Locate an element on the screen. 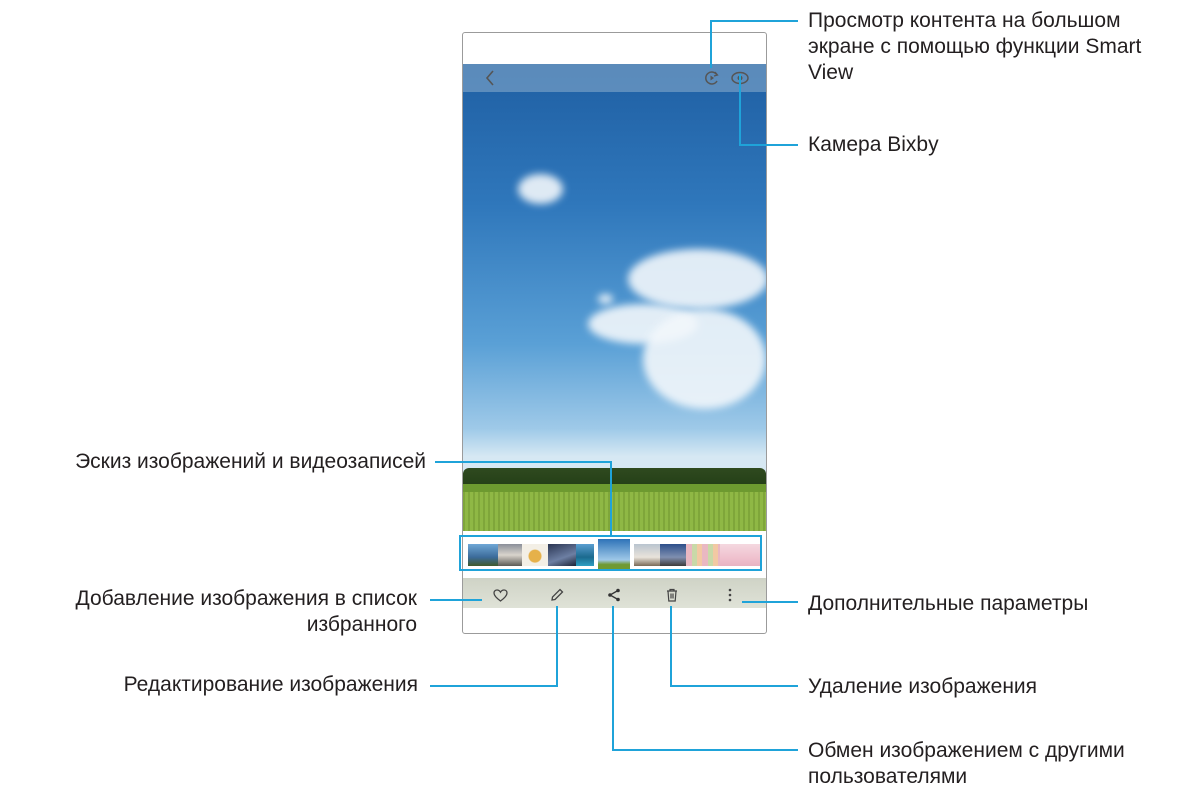  favorite-button is located at coordinates (500, 595).